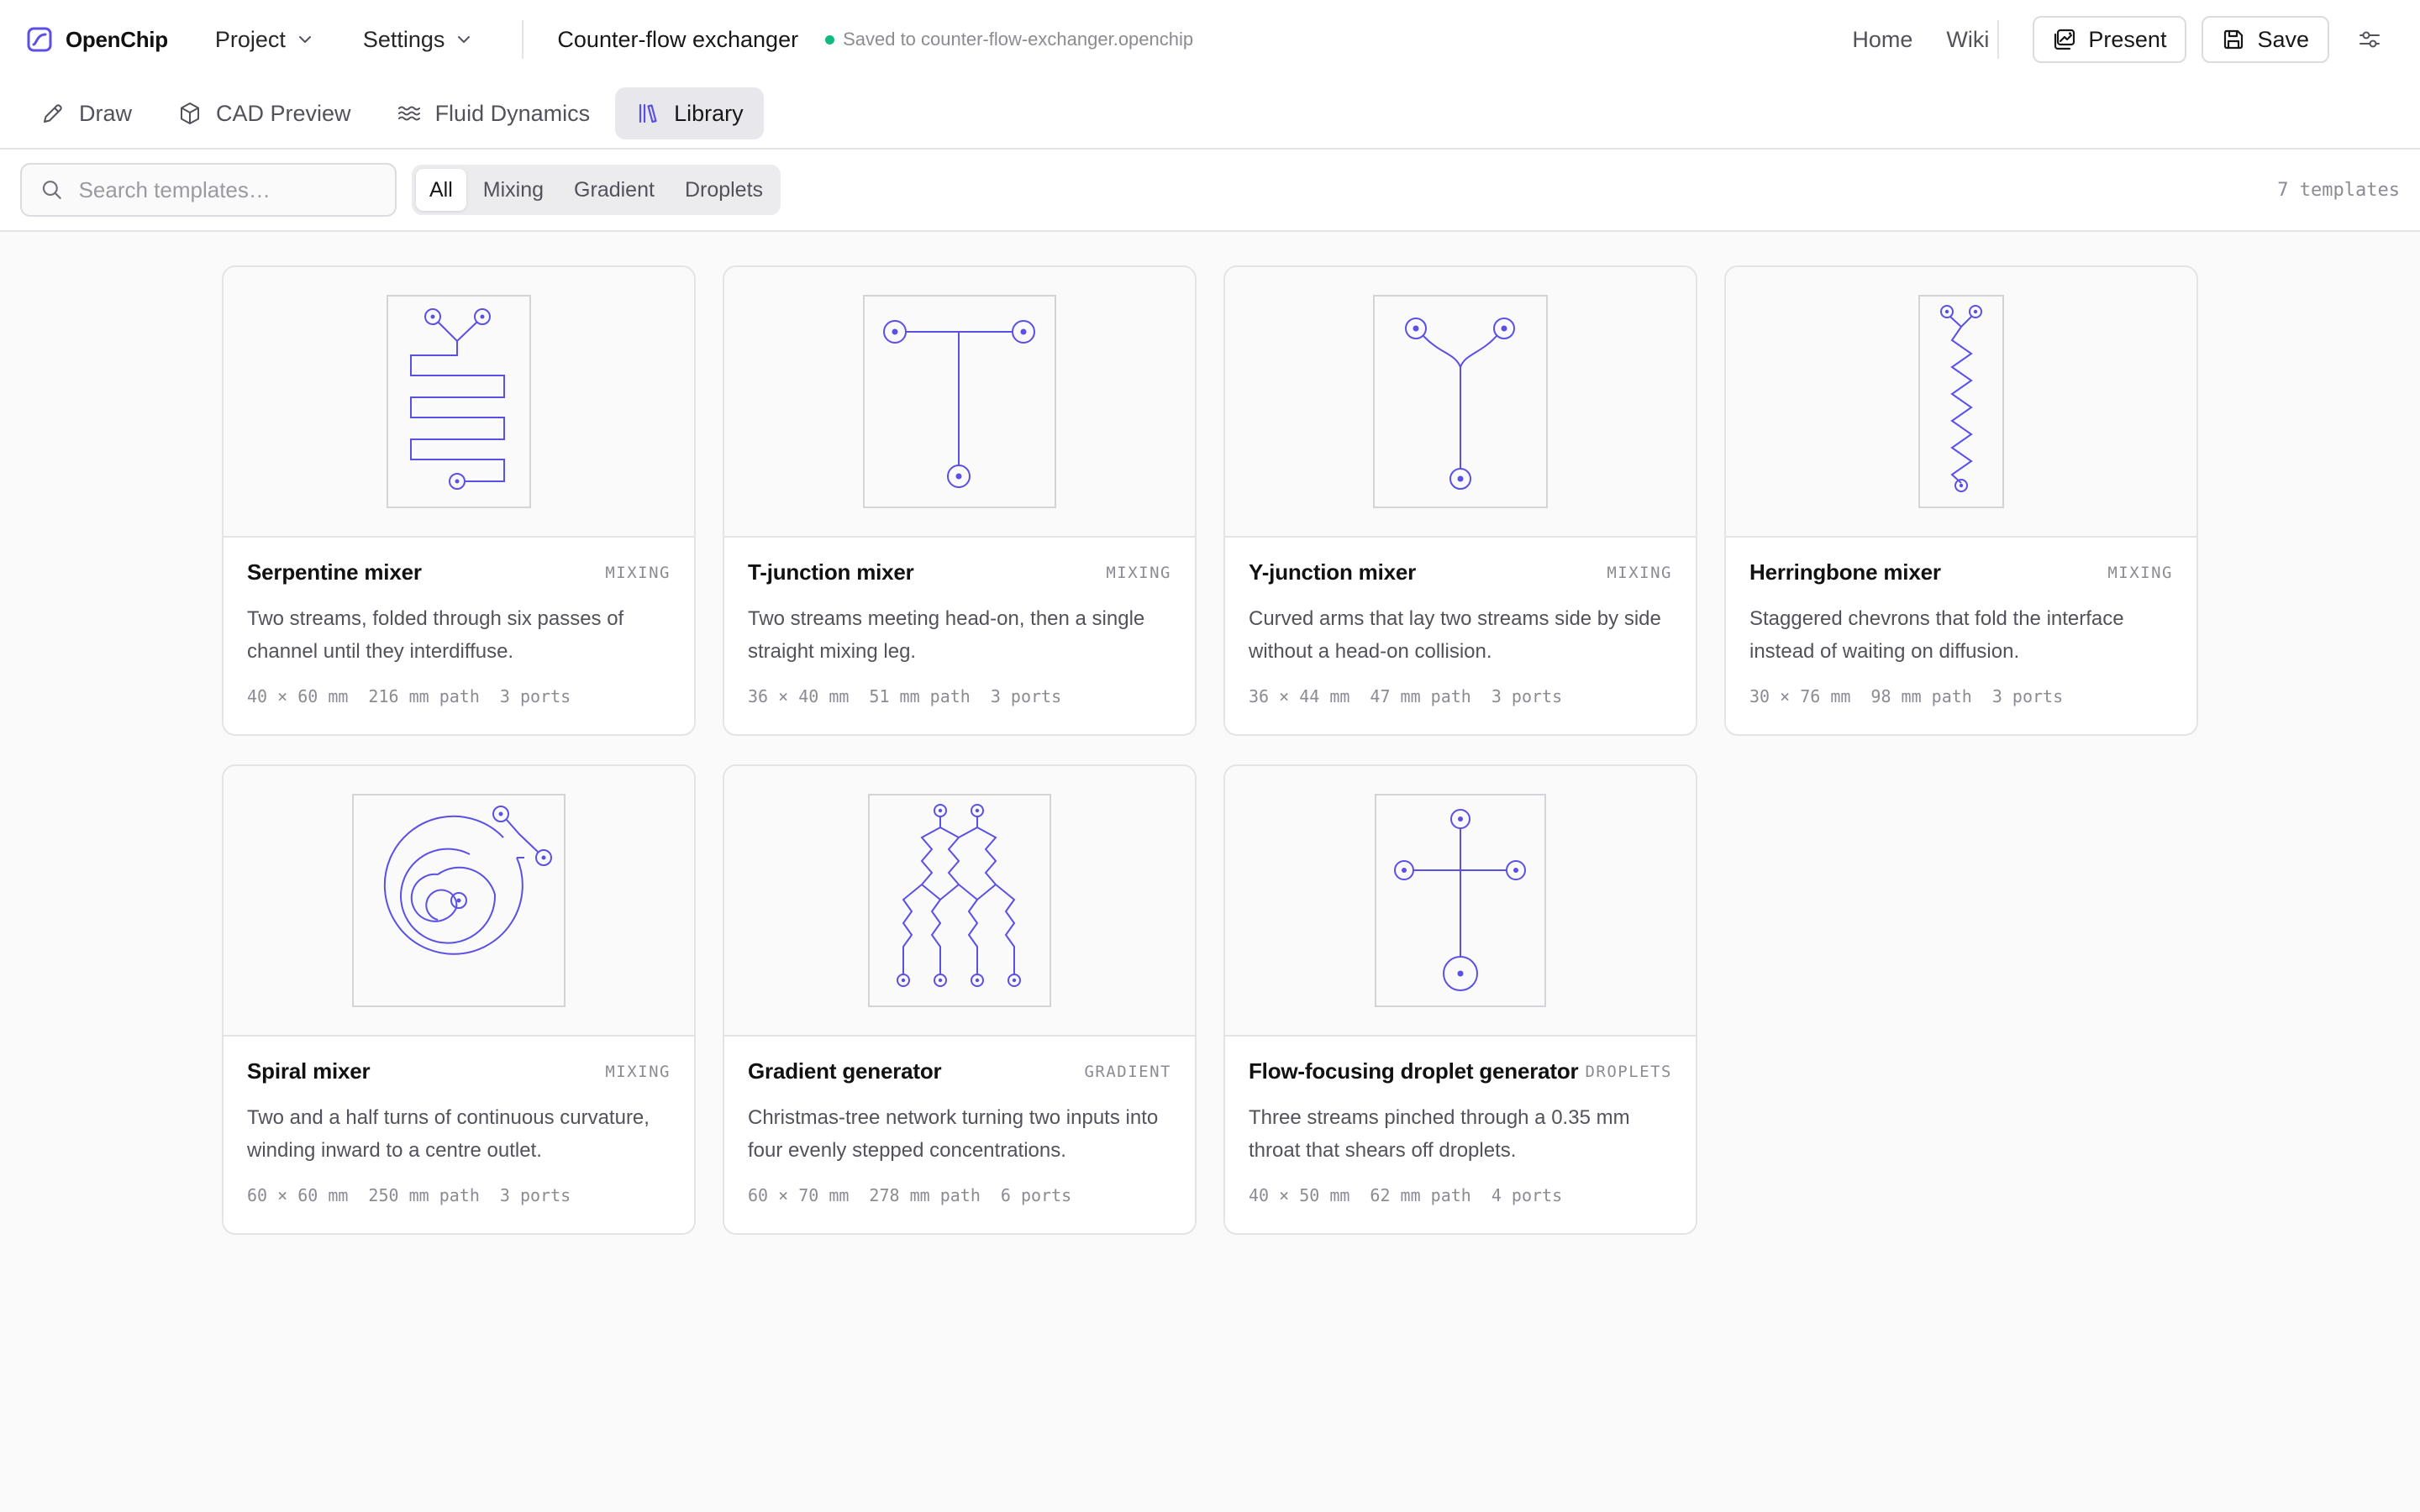 This screenshot has width=2420, height=1512. I want to click on search-icon, so click(52, 190).